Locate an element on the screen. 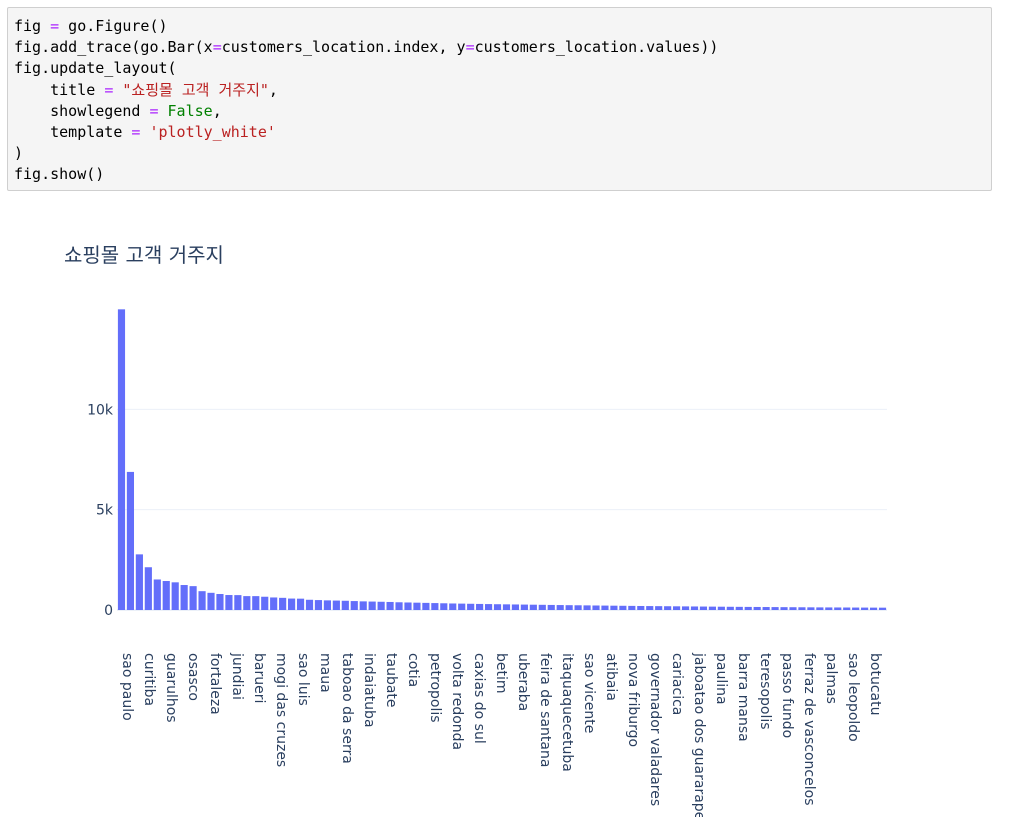 The height and width of the screenshot is (822, 1018). code-token: 'plotly_white' is located at coordinates (212, 131).